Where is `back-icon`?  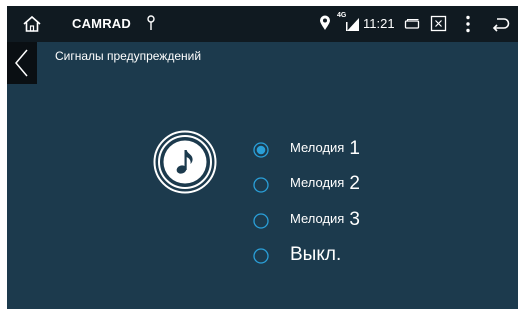
back-icon is located at coordinates (501, 24).